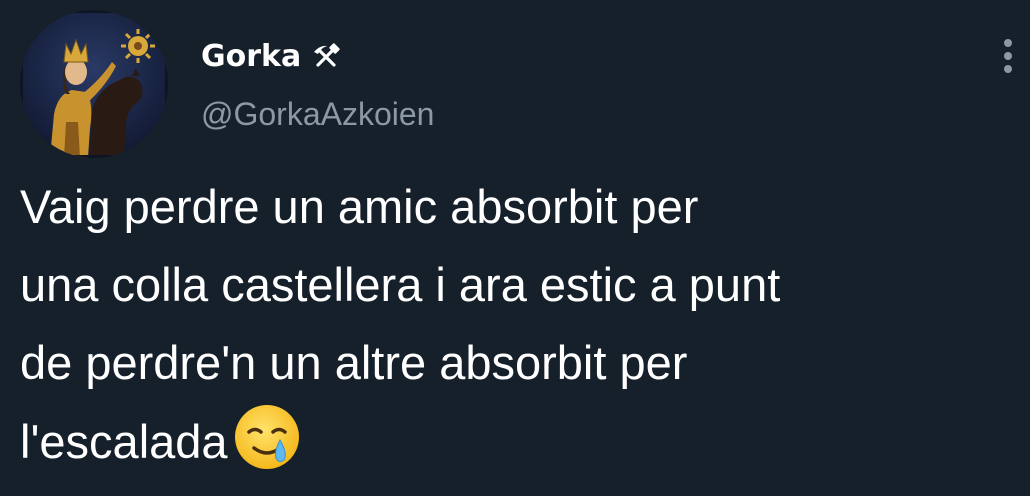 The height and width of the screenshot is (496, 1030). What do you see at coordinates (400, 284) in the screenshot?
I see `tweet-text-line: una colla castellera i ara estic a punt` at bounding box center [400, 284].